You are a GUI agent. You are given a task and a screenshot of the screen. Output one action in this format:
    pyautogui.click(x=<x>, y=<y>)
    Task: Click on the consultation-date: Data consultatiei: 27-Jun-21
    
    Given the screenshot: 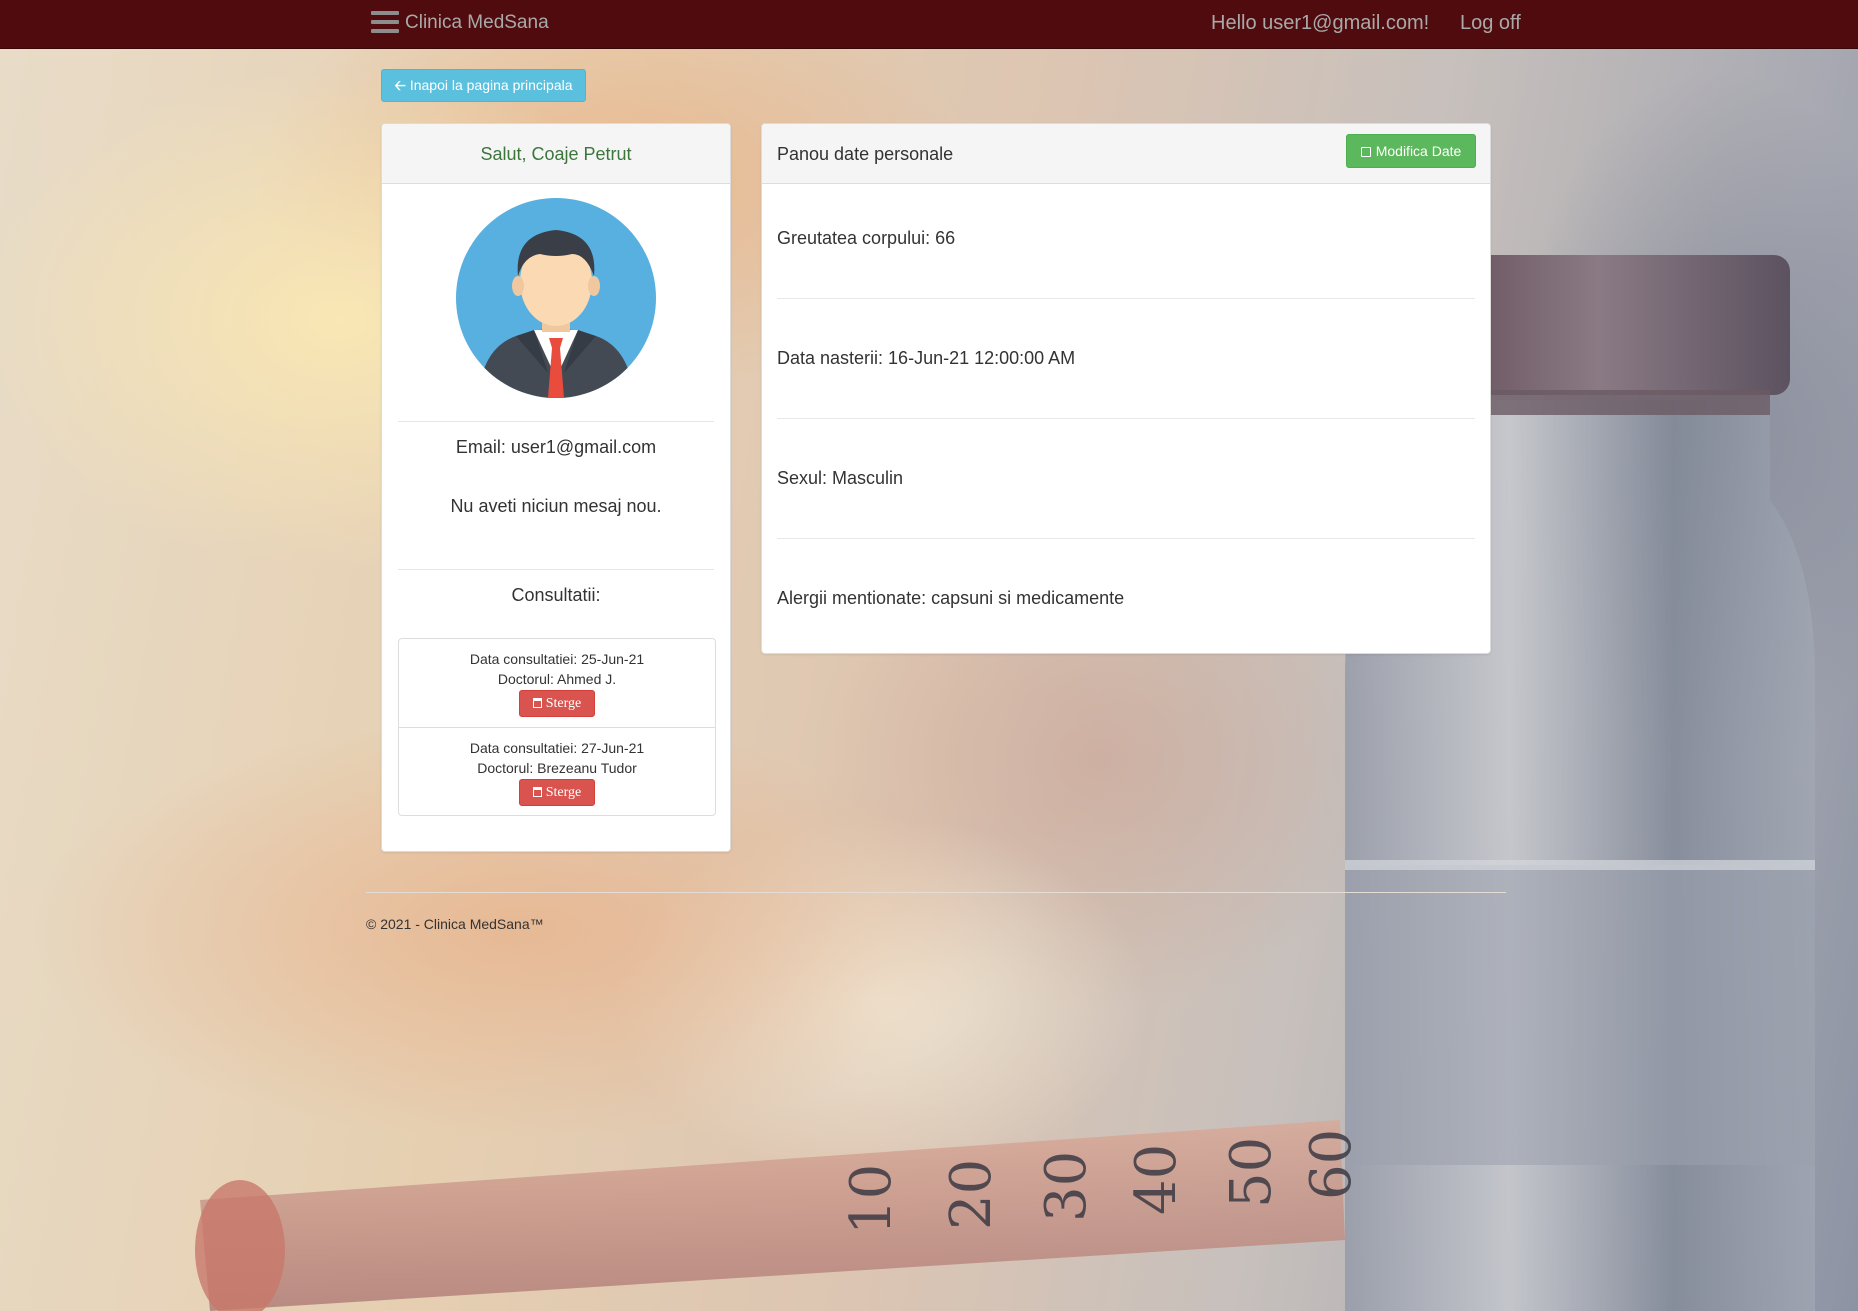 What is the action you would take?
    pyautogui.click(x=557, y=748)
    